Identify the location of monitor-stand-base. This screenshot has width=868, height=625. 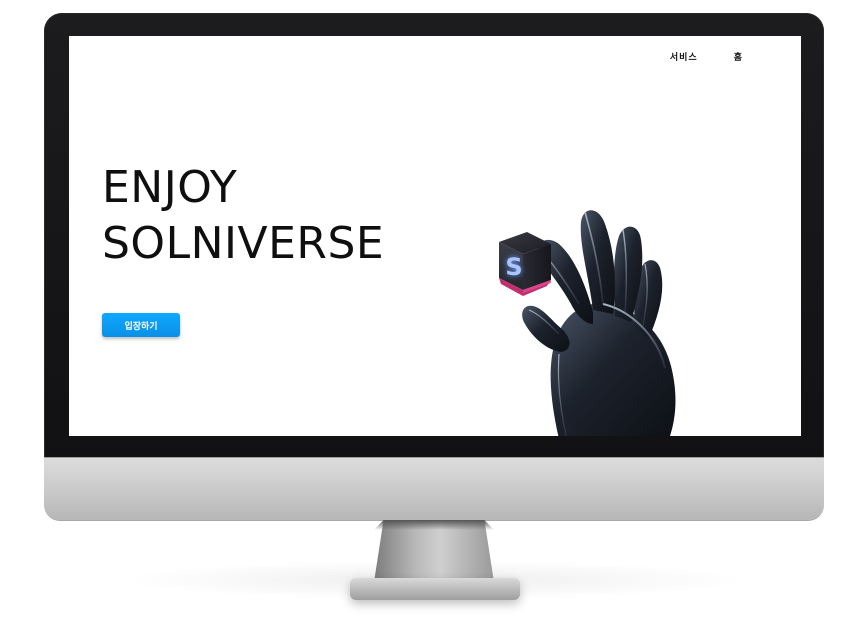
(435, 589).